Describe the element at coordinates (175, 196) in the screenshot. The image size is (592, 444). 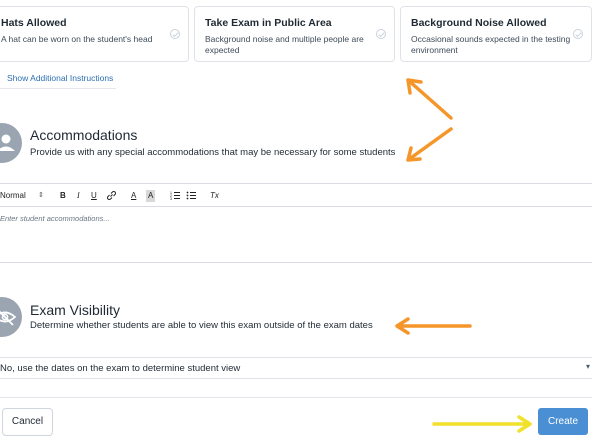
I see `ordered-list-icon: 123` at that location.